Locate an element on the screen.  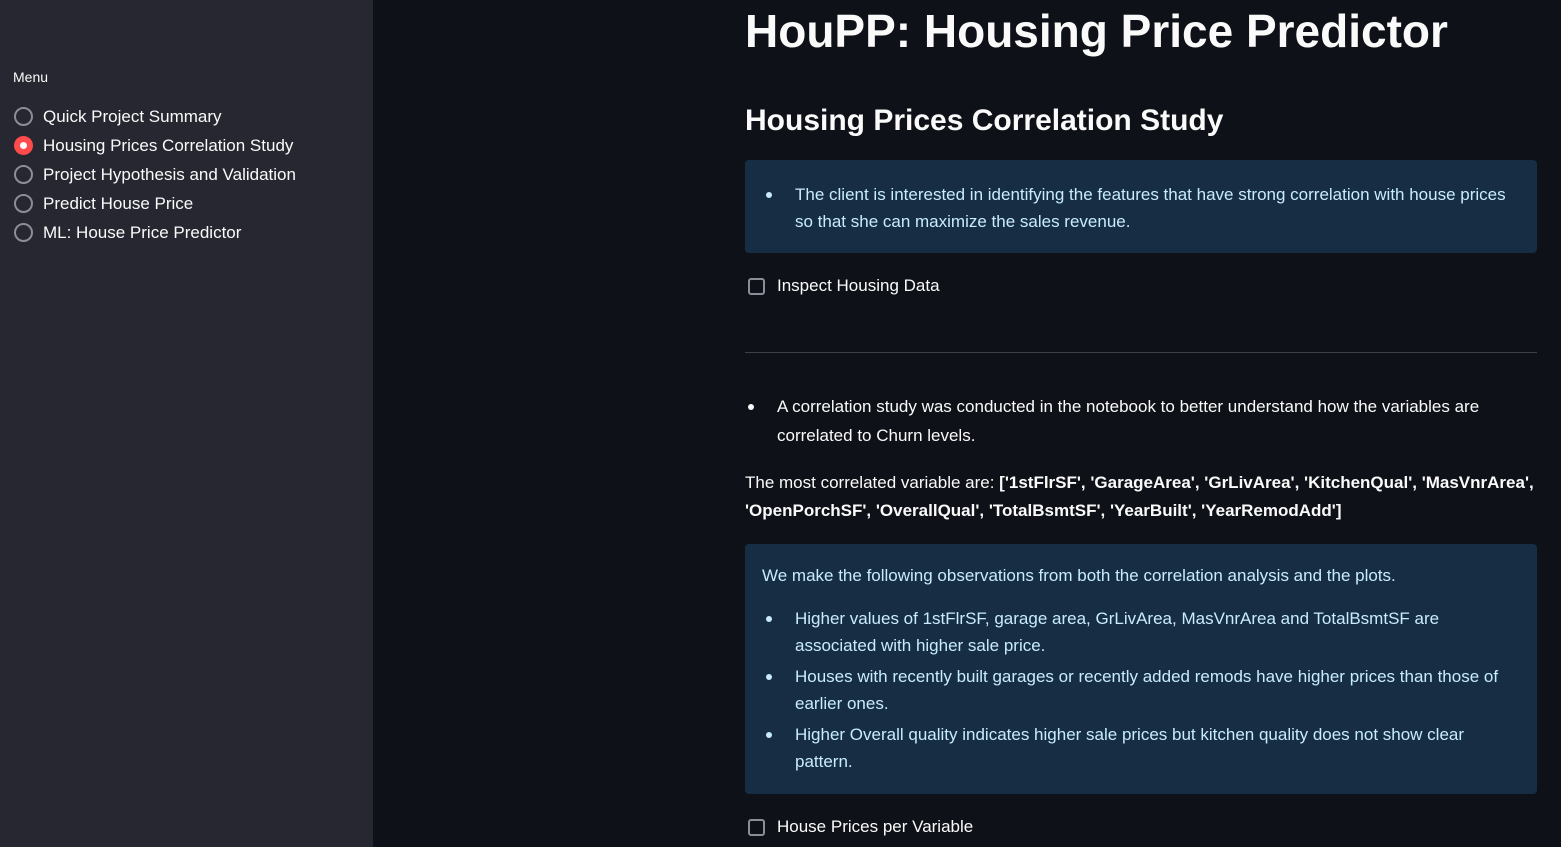
inspect-housing-data-checkbox: Inspect Housing Data is located at coordinates (844, 286).